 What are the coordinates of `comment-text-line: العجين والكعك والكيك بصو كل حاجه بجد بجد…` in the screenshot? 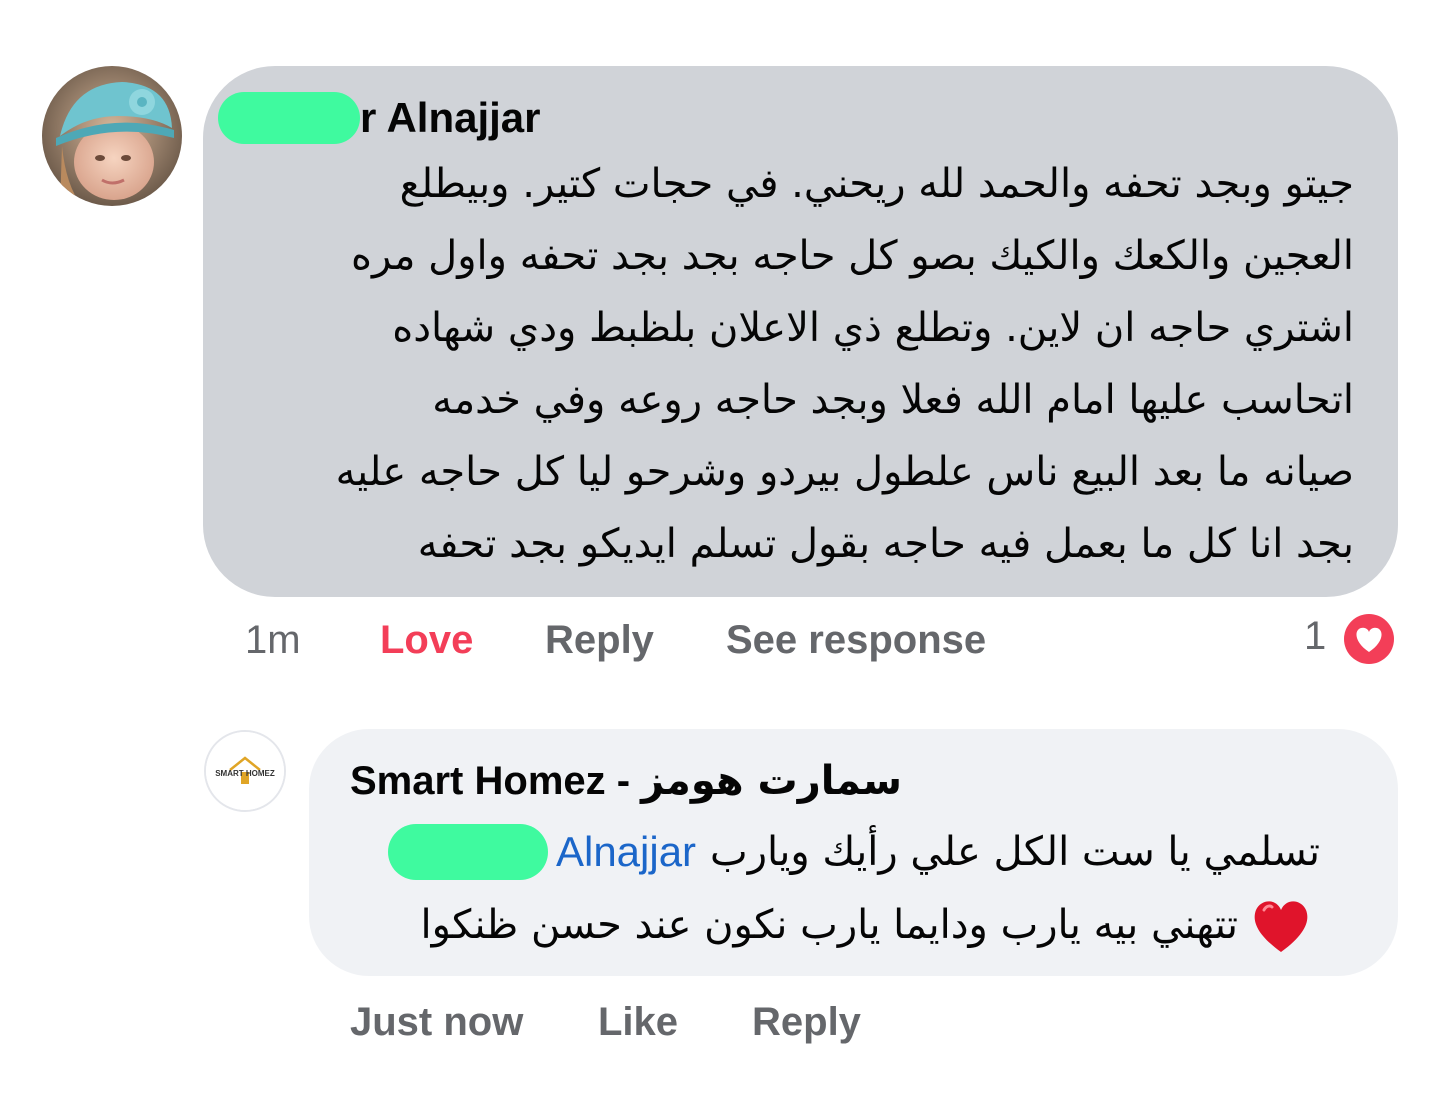 It's located at (852, 256).